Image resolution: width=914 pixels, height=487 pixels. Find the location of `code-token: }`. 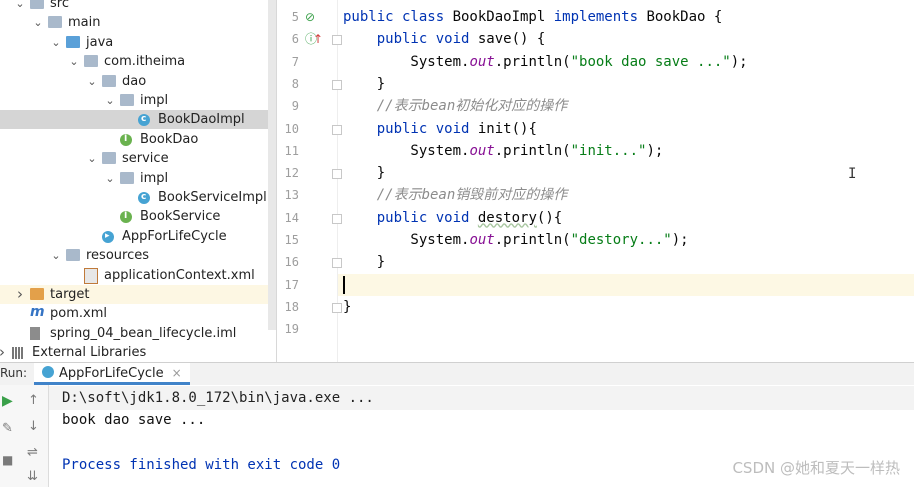

code-token: } is located at coordinates (364, 173).